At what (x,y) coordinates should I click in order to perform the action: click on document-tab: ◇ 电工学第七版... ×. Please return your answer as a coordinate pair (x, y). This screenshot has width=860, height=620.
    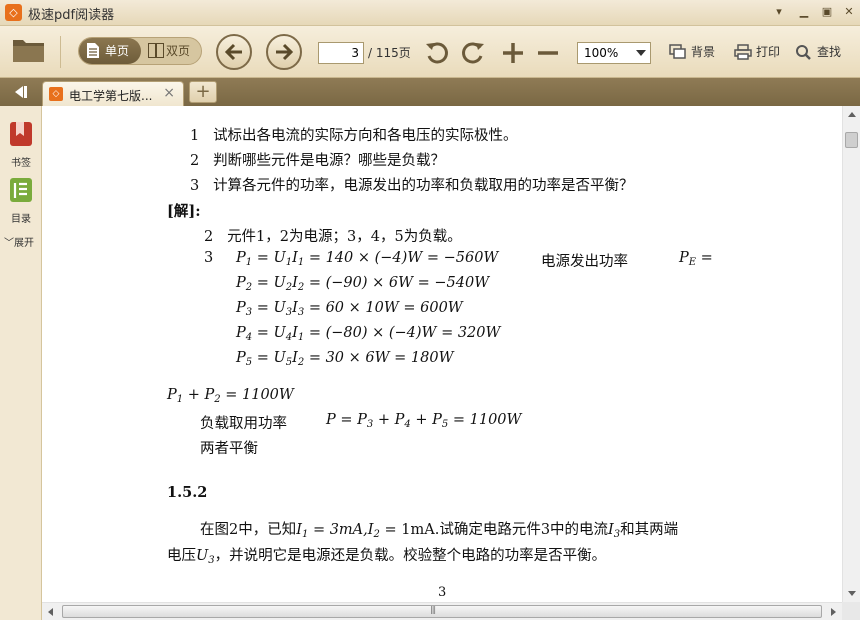
    Looking at the image, I should click on (113, 93).